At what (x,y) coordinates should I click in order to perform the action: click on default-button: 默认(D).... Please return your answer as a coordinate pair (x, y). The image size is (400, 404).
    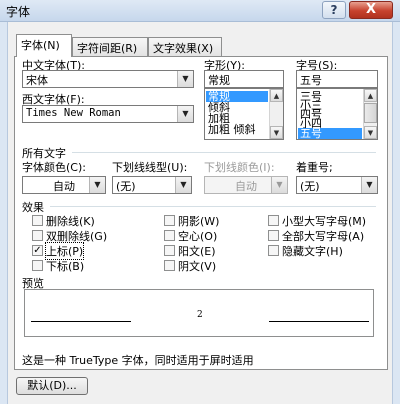
    Looking at the image, I should click on (52, 386).